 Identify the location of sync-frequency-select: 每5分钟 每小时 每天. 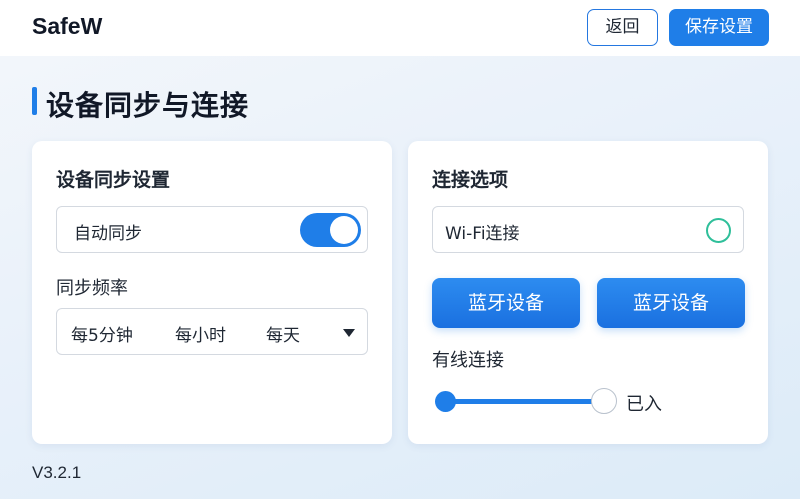
(212, 331).